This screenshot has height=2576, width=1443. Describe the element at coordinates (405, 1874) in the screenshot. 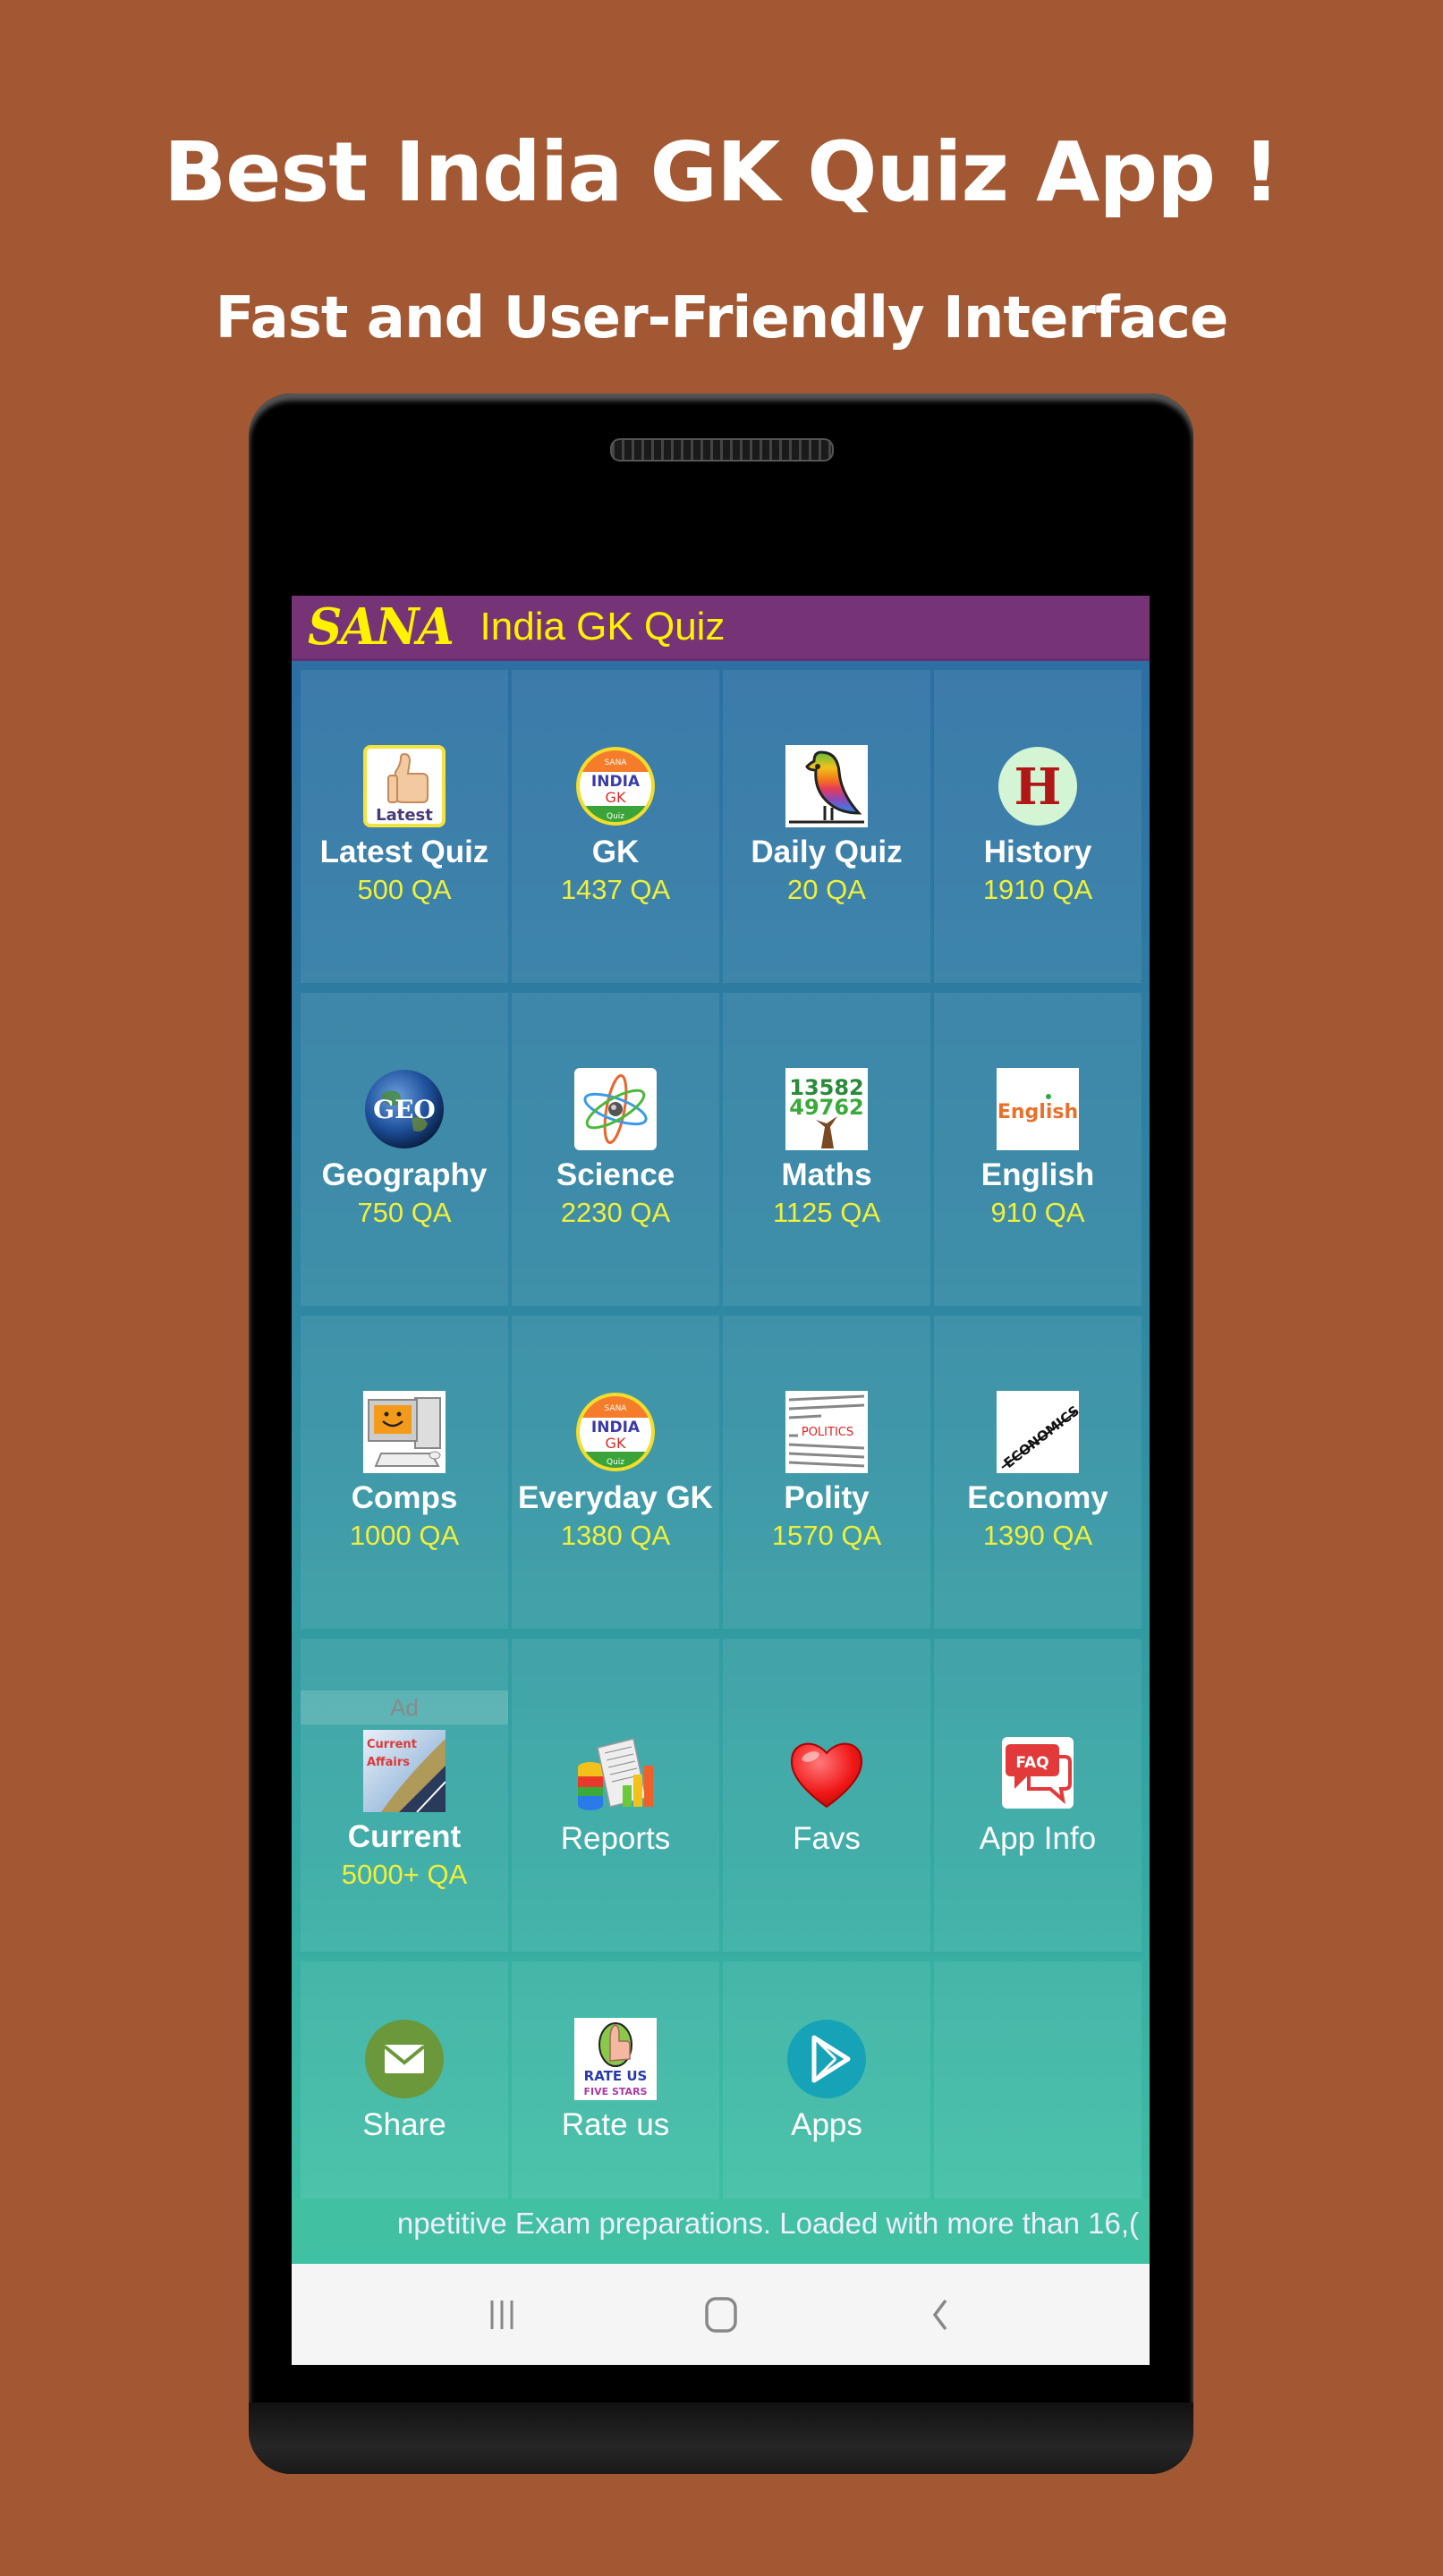

I see `tile-count: 5000+ QA` at that location.